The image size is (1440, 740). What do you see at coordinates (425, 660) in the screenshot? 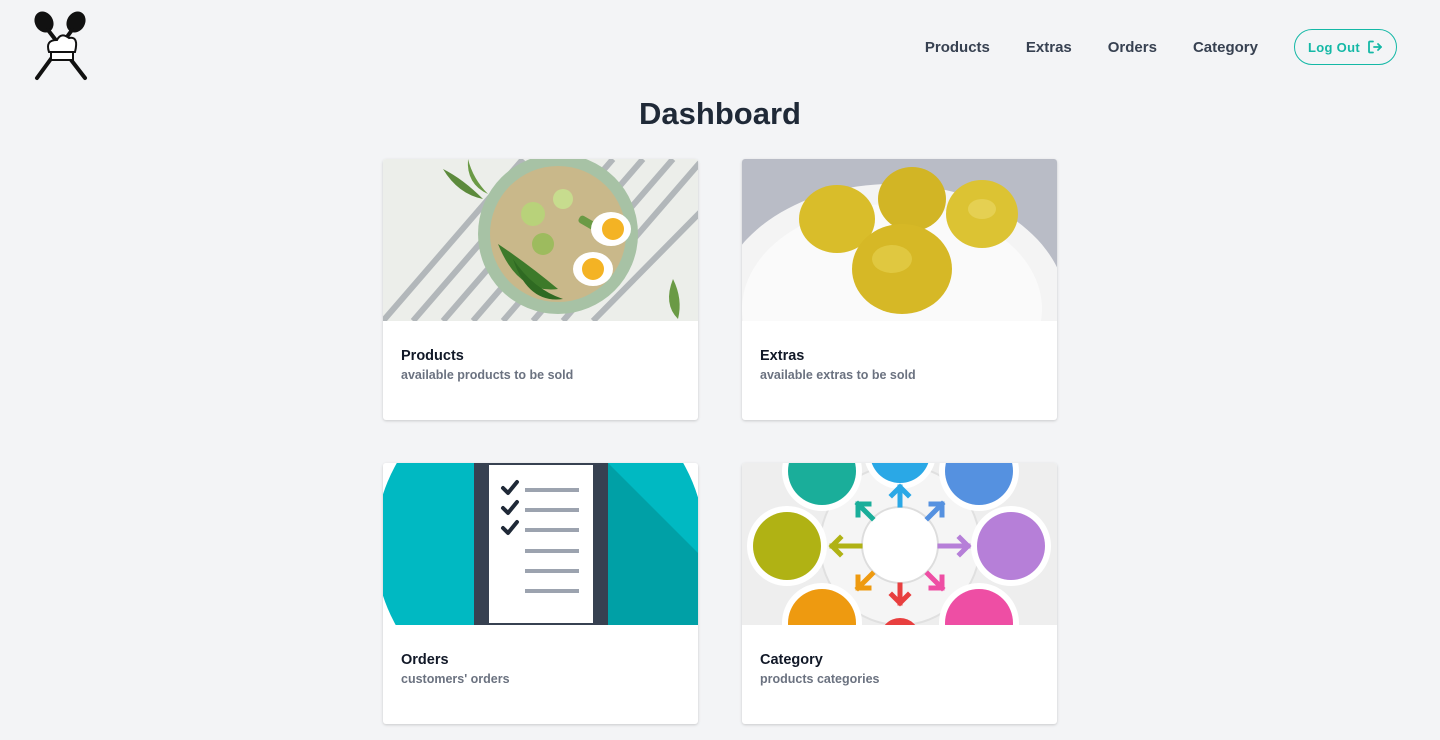
I see `card-title: Orders` at bounding box center [425, 660].